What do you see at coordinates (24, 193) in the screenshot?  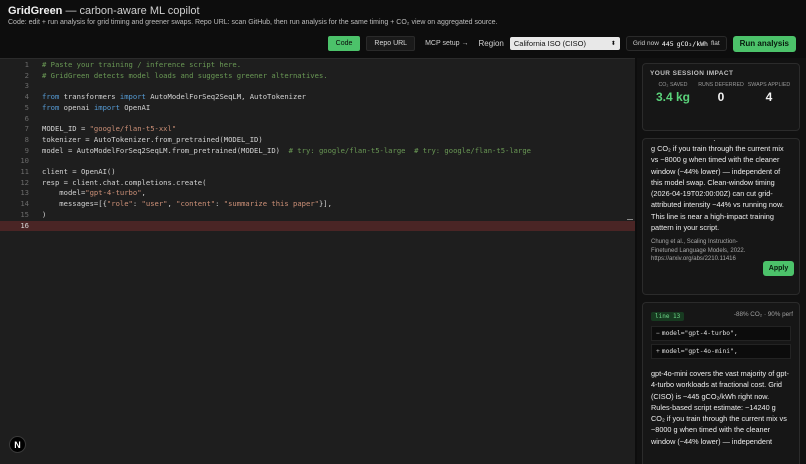 I see `line-number: 13` at bounding box center [24, 193].